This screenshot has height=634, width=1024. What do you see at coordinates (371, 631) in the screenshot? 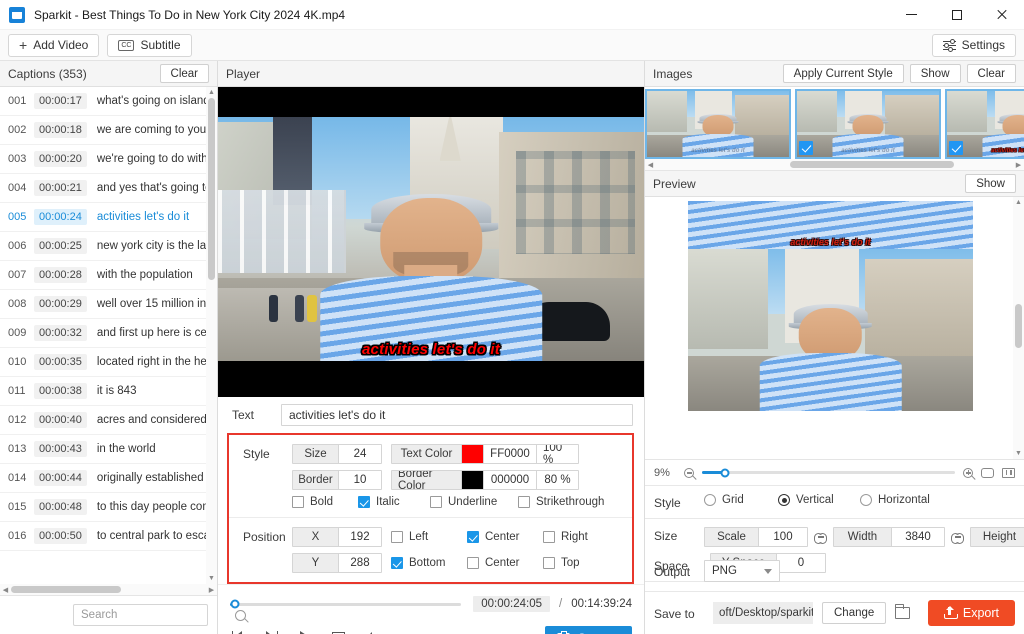
I see `volume-icon` at bounding box center [371, 631].